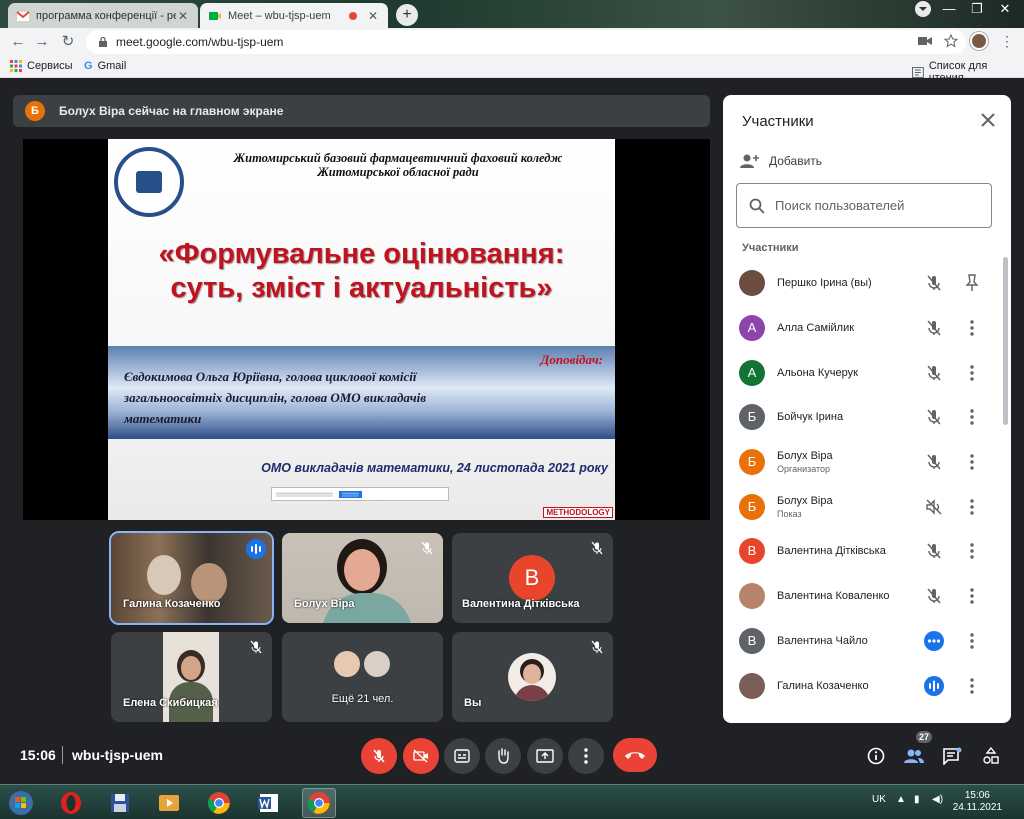  Describe the element at coordinates (71, 803) in the screenshot. I see `opera-taskbar-icon` at that location.